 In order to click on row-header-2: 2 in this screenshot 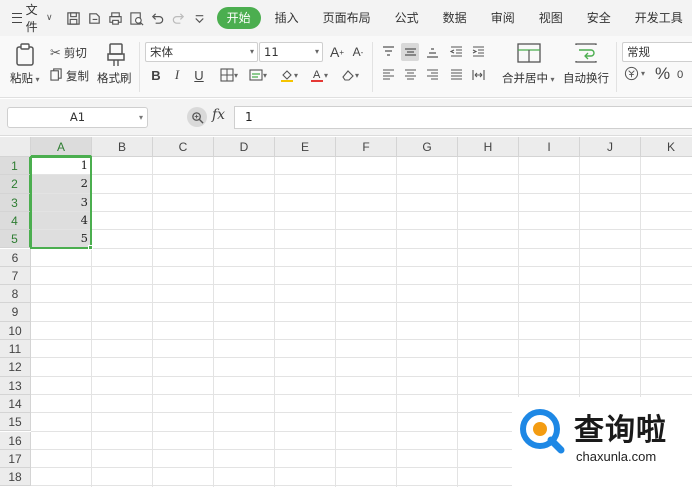, I will do `click(15, 184)`.